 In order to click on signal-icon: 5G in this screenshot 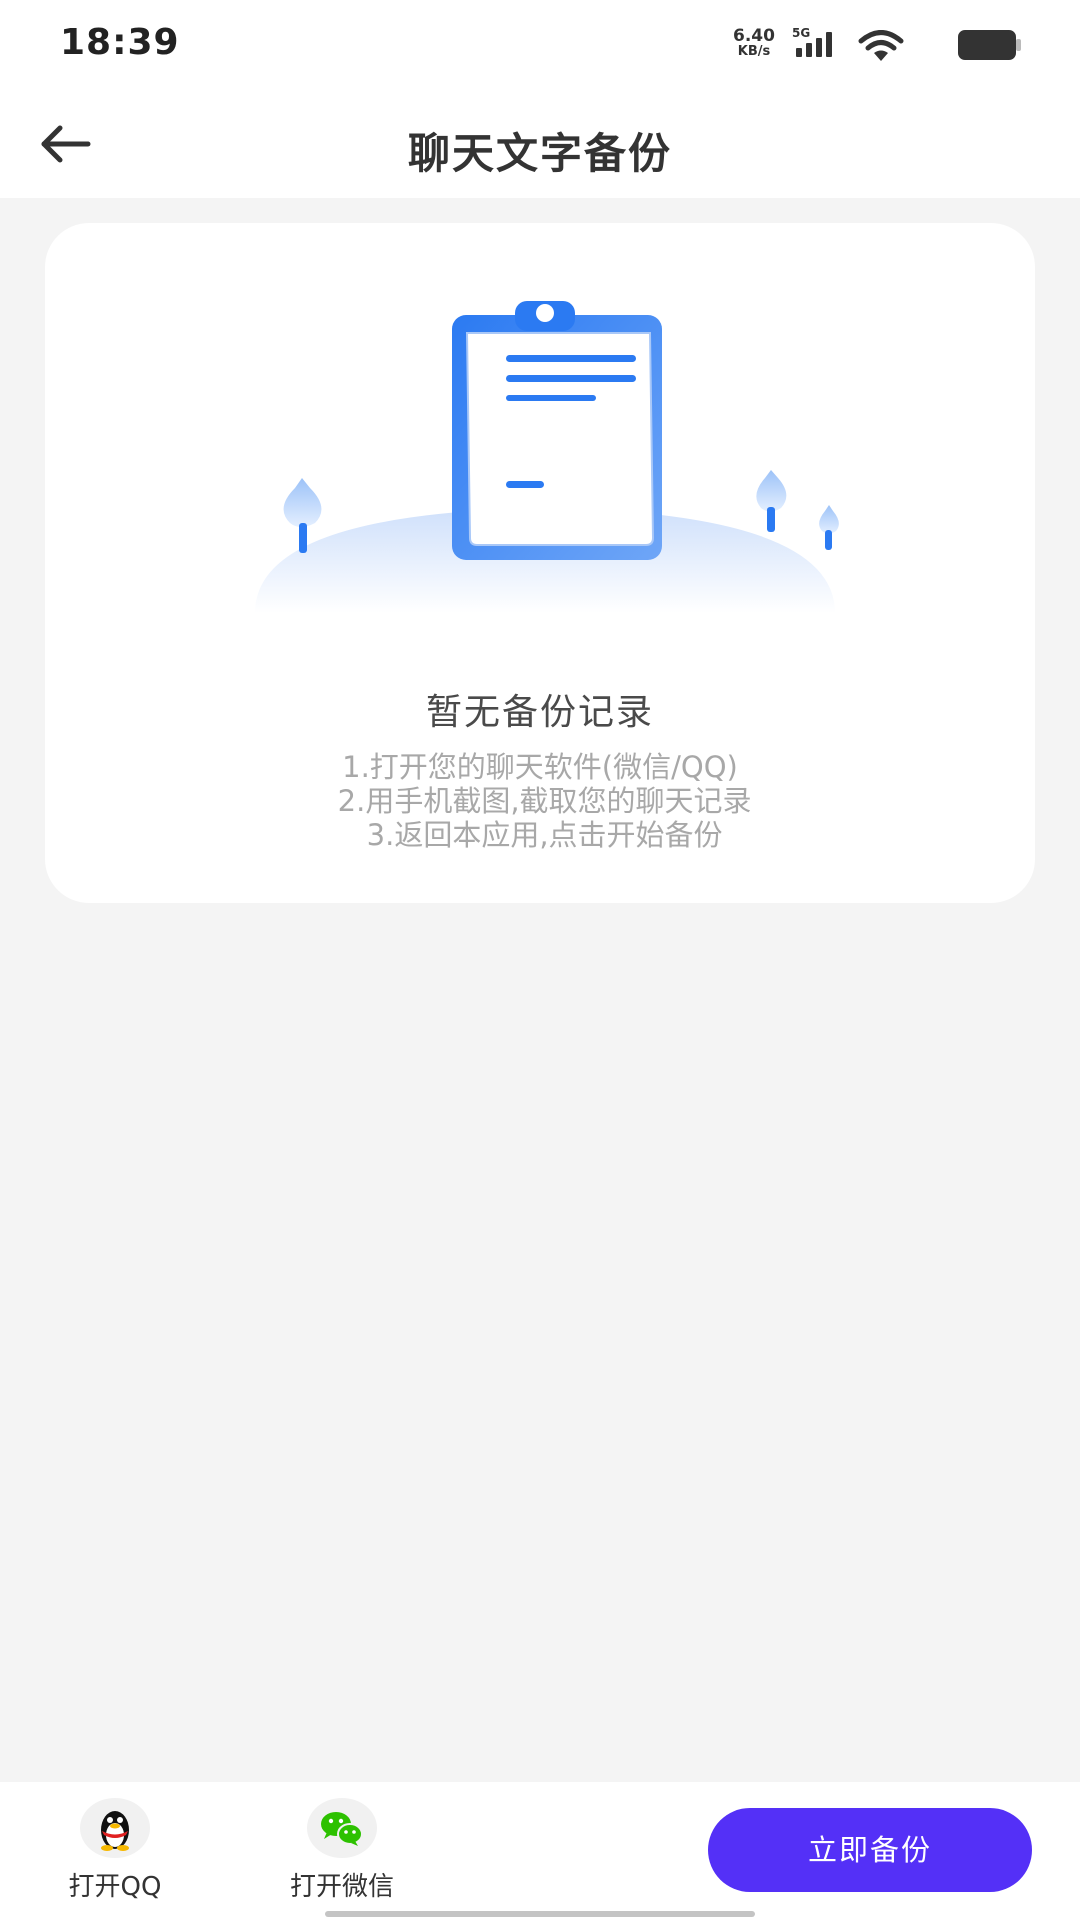, I will do `click(816, 43)`.